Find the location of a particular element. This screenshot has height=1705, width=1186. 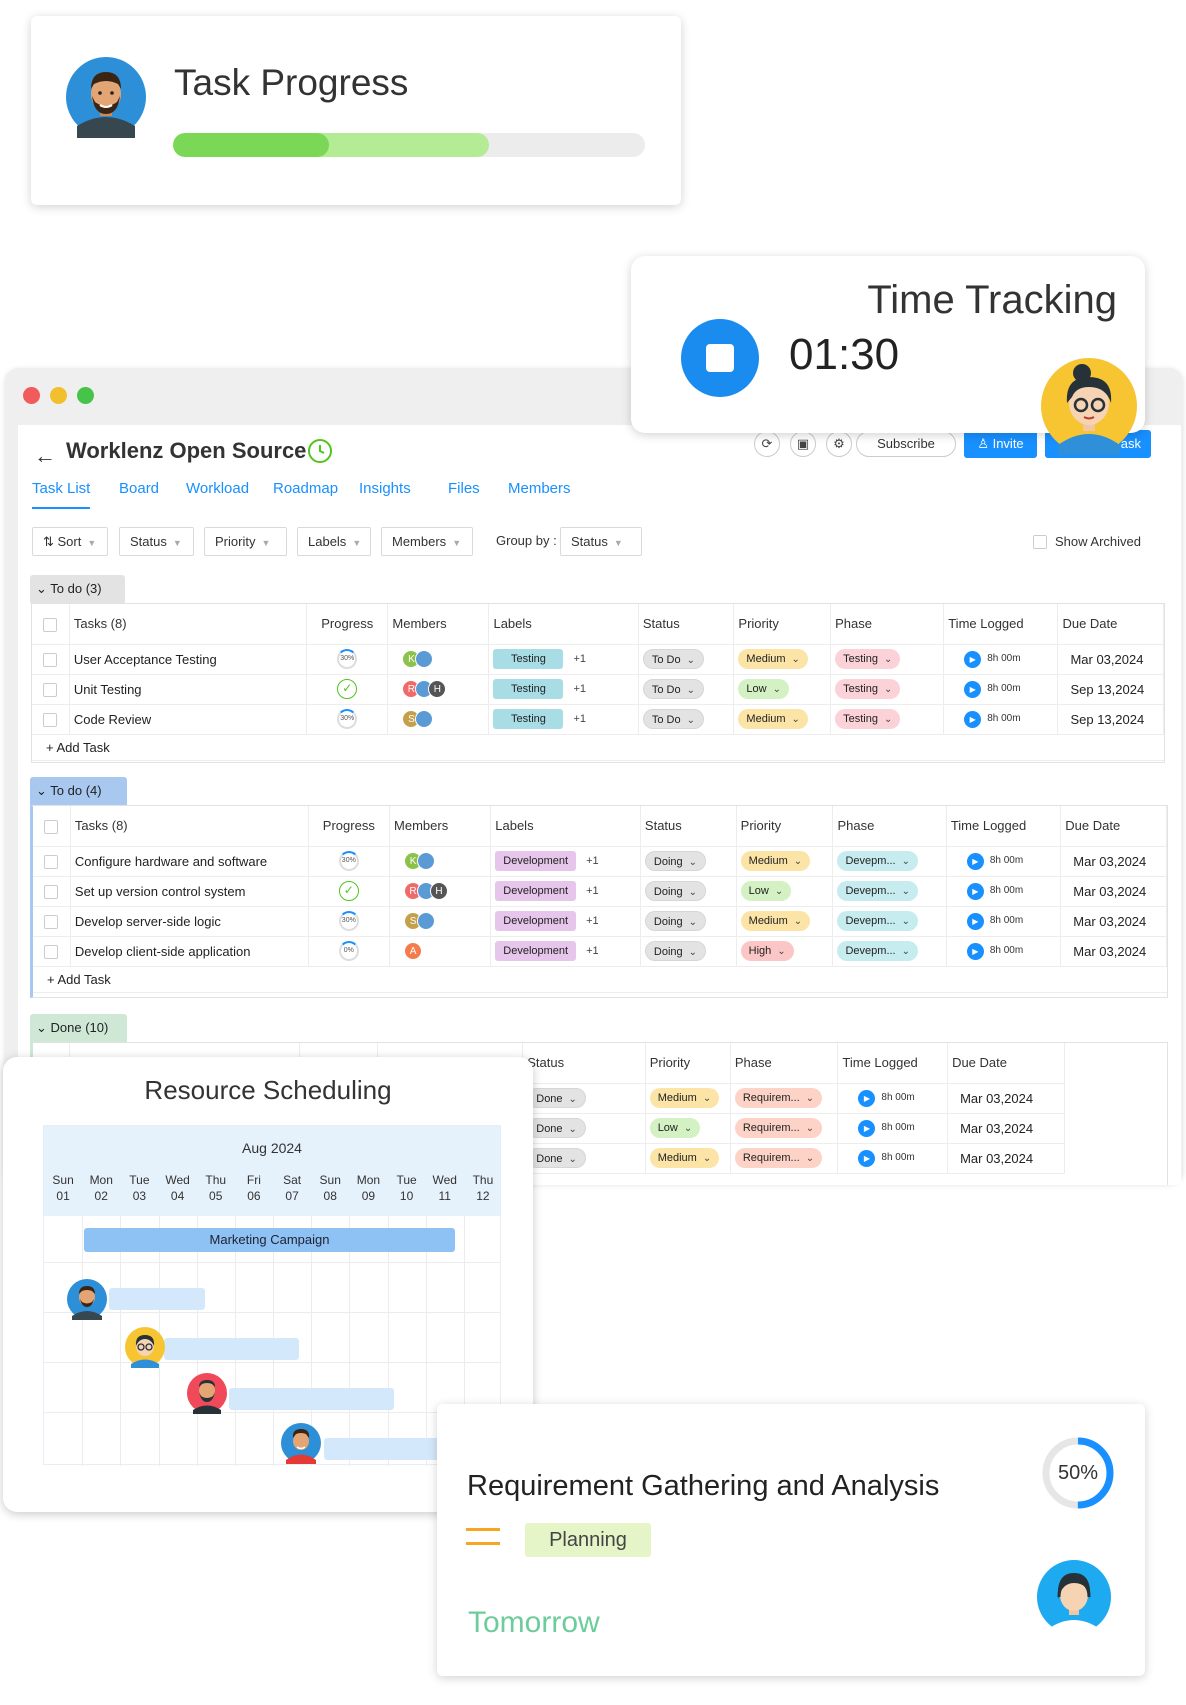

task-name: User Acceptance Testing is located at coordinates (188, 659).